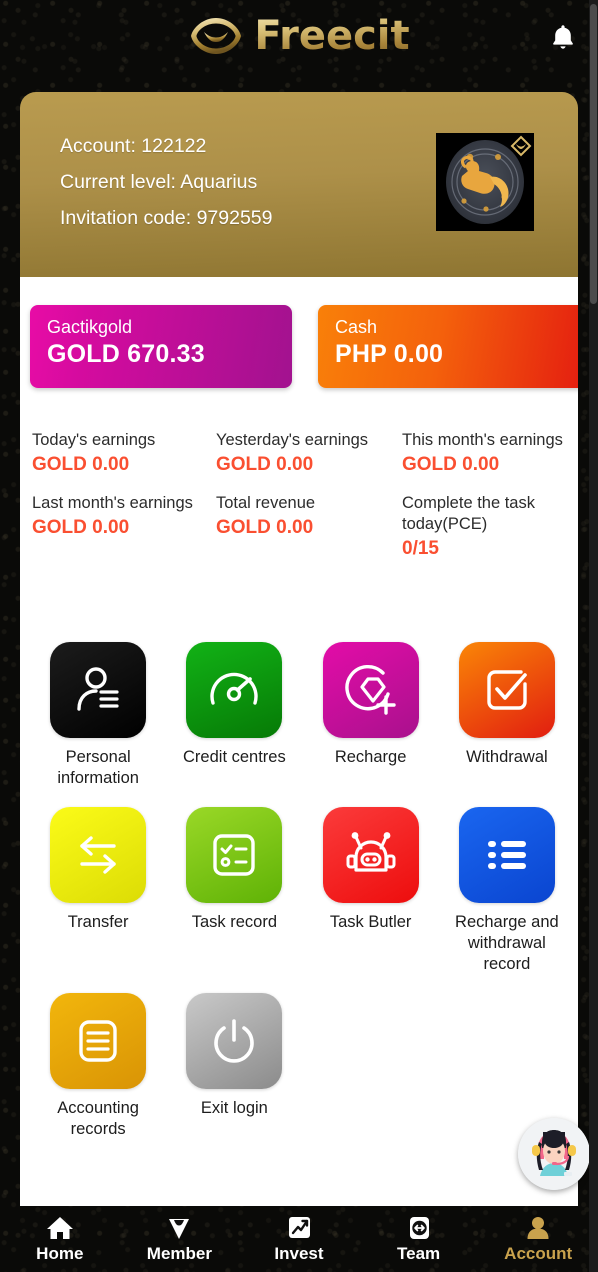 The height and width of the screenshot is (1272, 598). What do you see at coordinates (133, 146) in the screenshot?
I see `account-id-text: Account: 122122` at bounding box center [133, 146].